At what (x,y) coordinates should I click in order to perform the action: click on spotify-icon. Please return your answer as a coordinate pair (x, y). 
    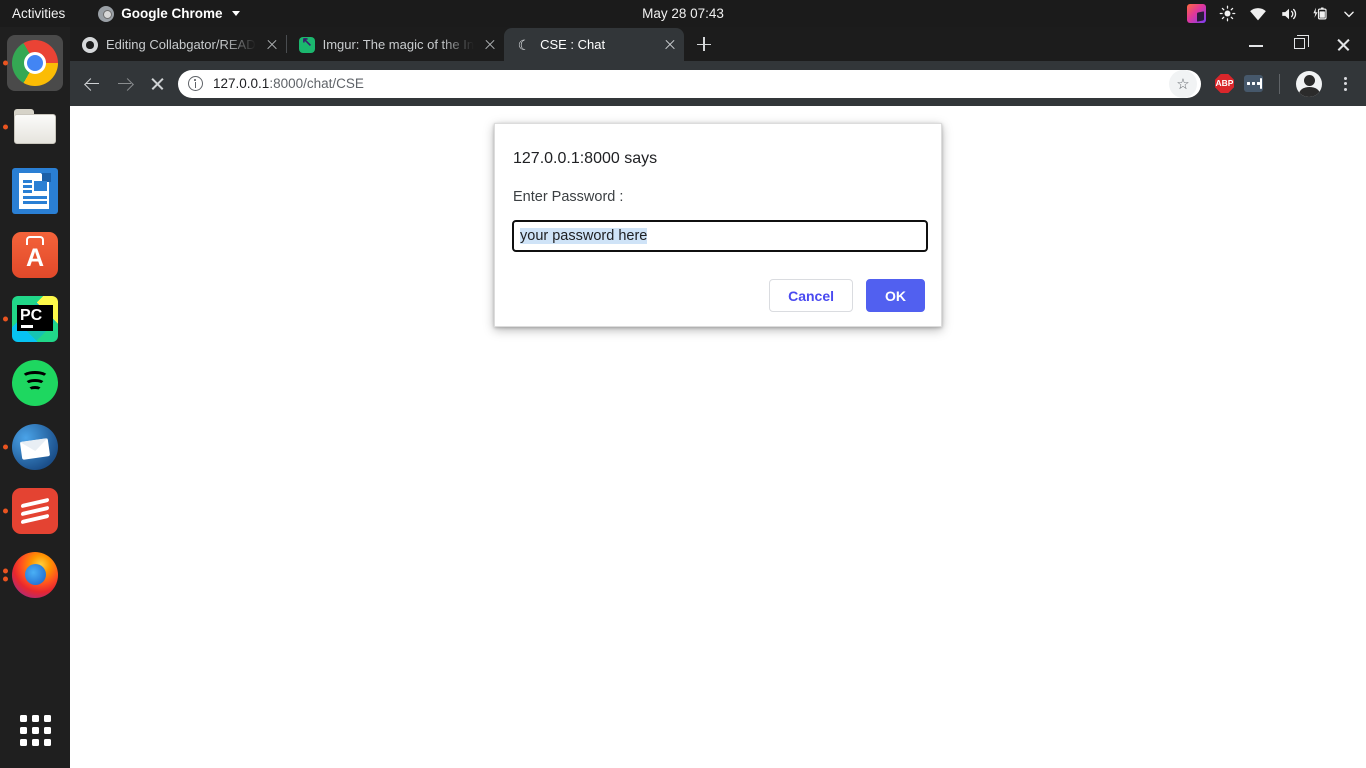
    Looking at the image, I should click on (35, 383).